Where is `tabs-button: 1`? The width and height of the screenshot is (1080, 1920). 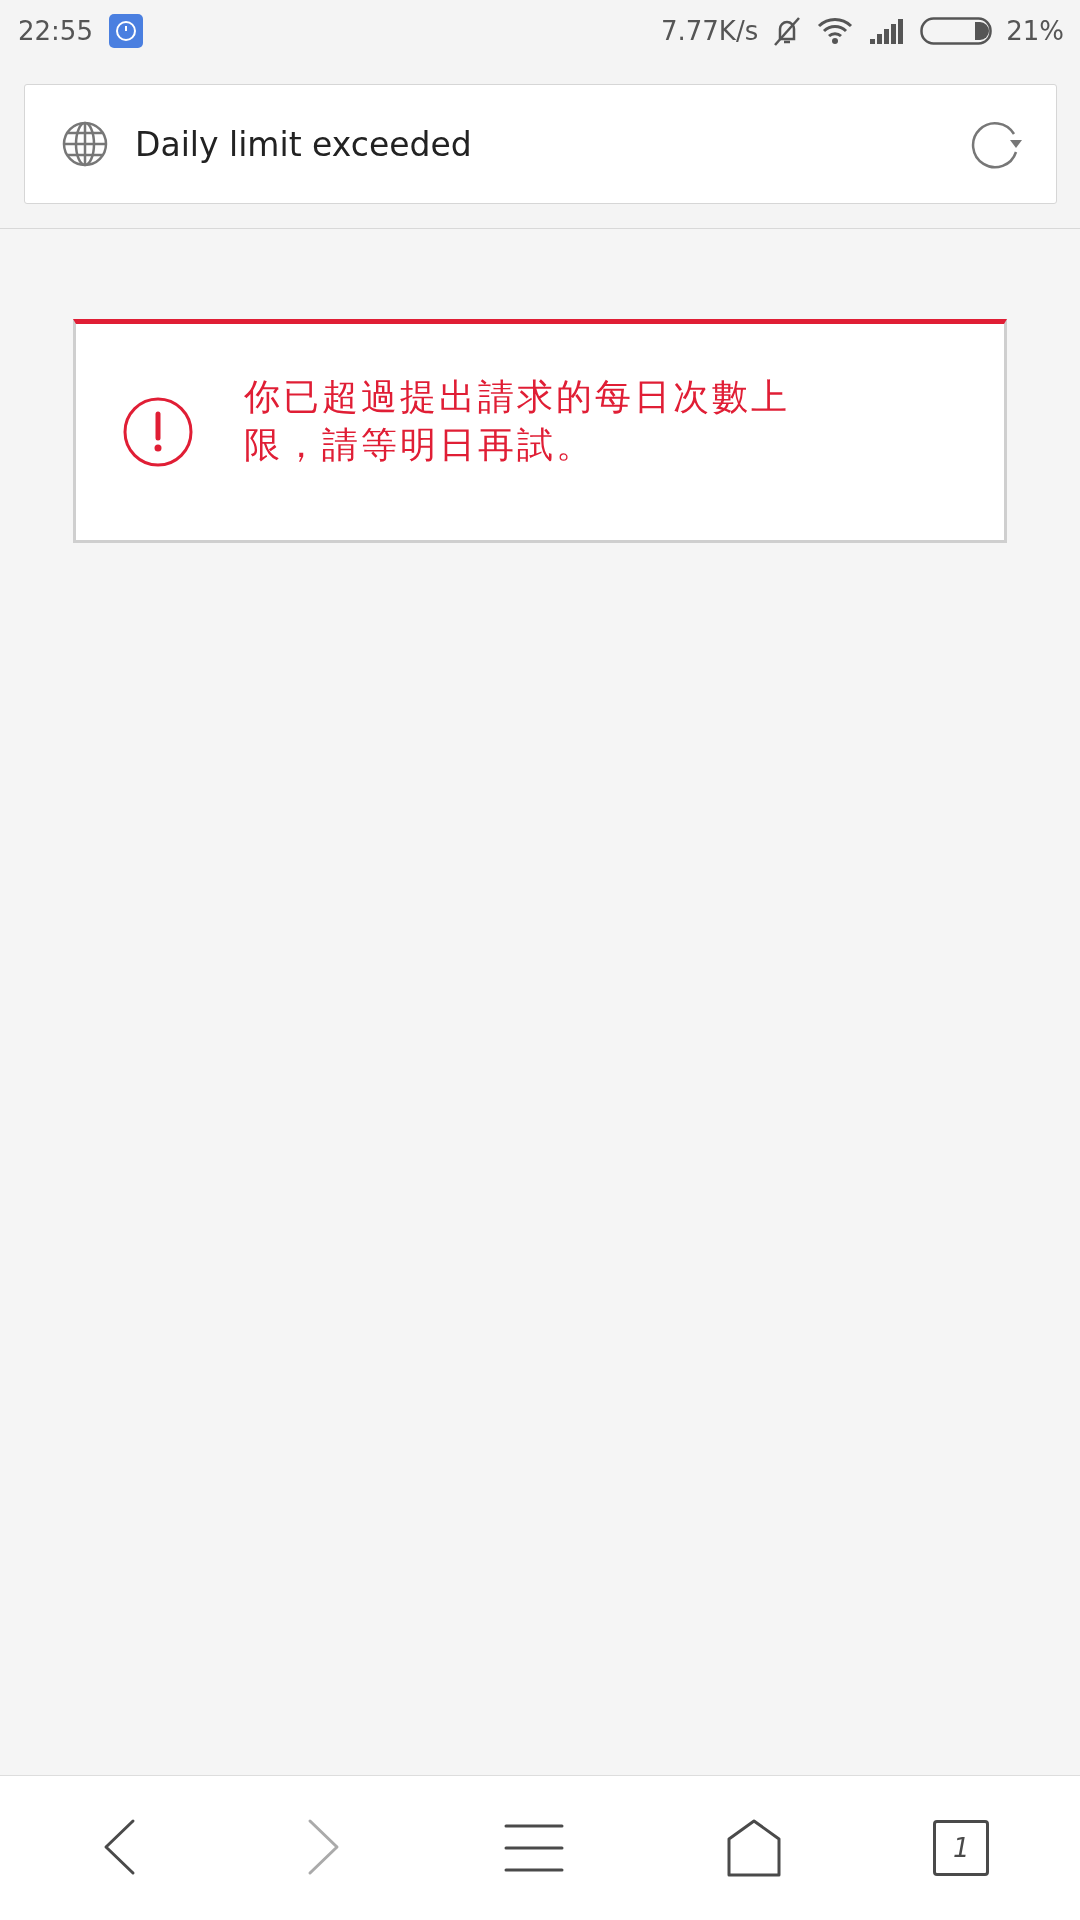 tabs-button: 1 is located at coordinates (961, 1848).